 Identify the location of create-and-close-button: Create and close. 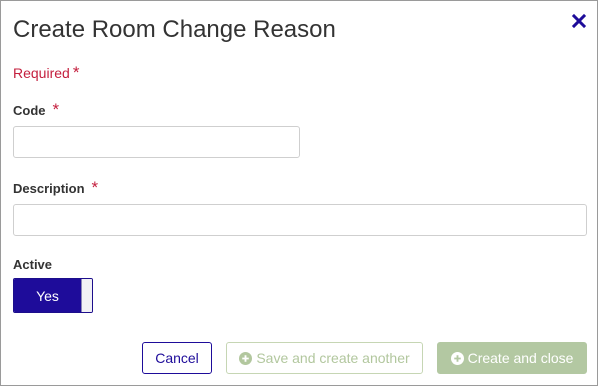
(512, 358).